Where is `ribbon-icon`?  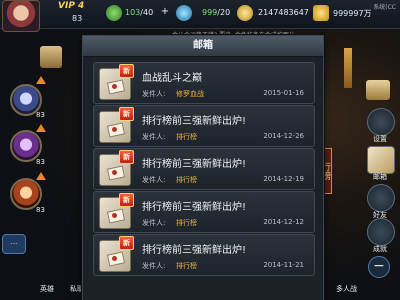 ribbon-icon is located at coordinates (348, 68).